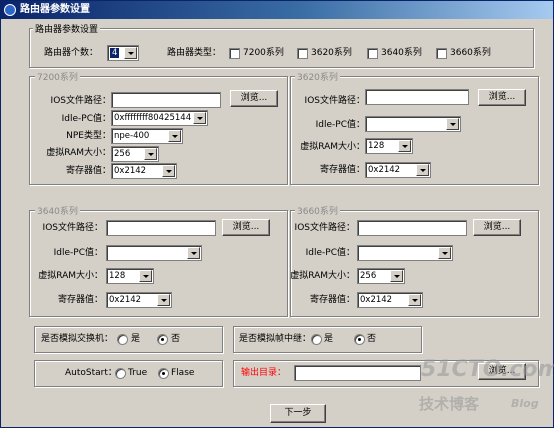 The height and width of the screenshot is (428, 554). Describe the element at coordinates (135, 154) in the screenshot. I see `ram-select-7200: 256` at that location.